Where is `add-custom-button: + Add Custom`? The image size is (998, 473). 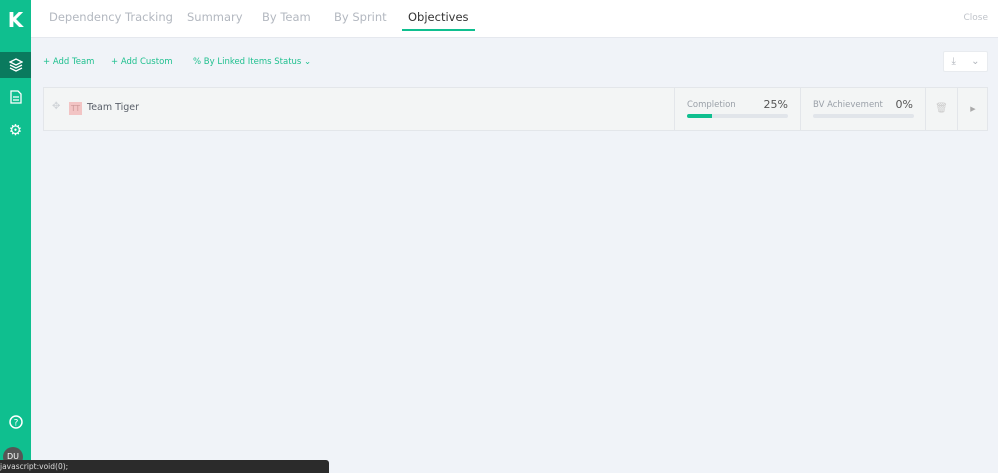
add-custom-button: + Add Custom is located at coordinates (142, 62).